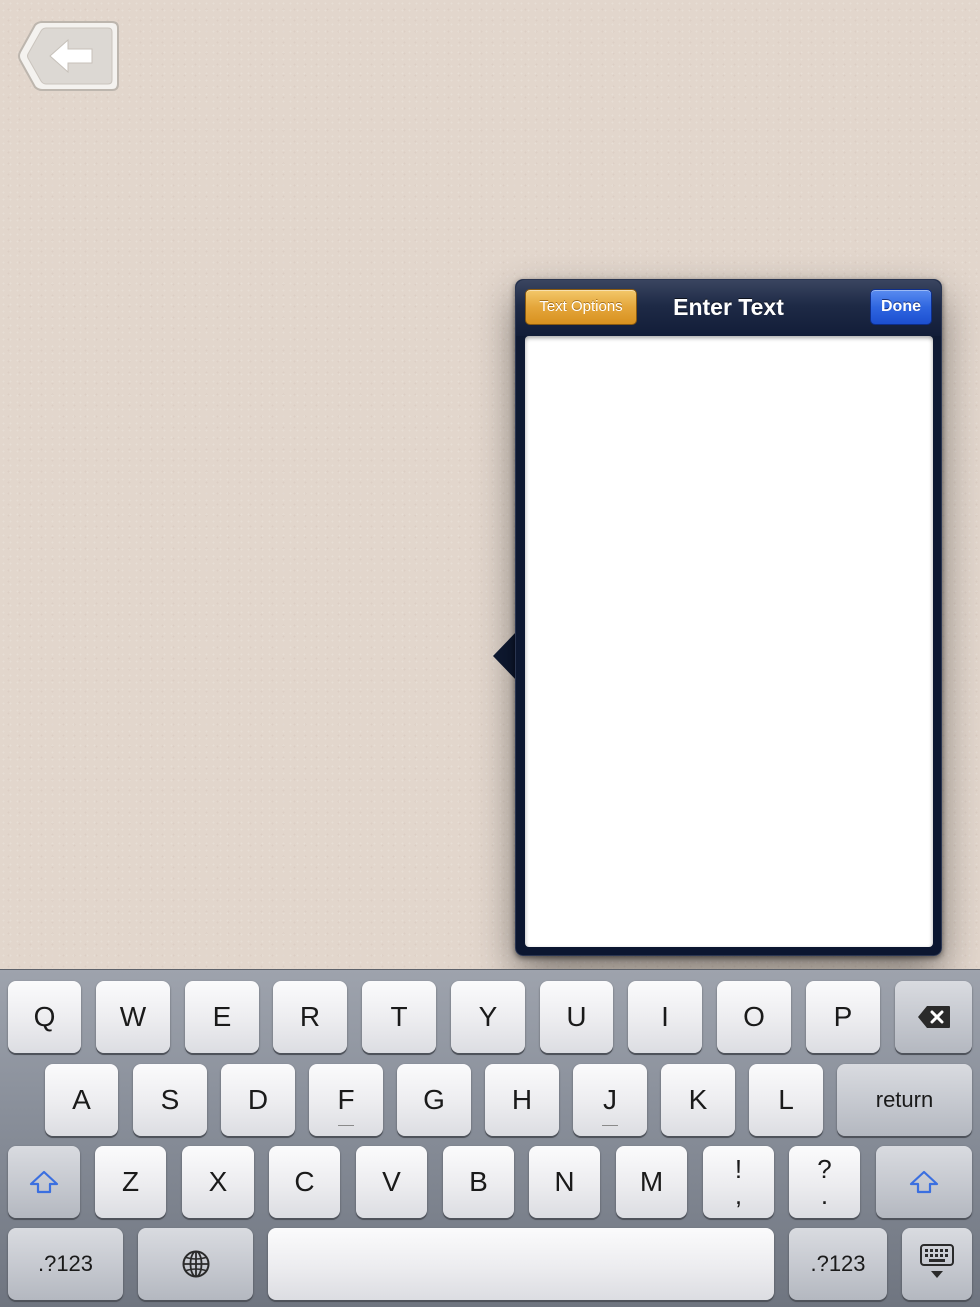 This screenshot has height=1307, width=980. I want to click on key-z: Z, so click(130, 1182).